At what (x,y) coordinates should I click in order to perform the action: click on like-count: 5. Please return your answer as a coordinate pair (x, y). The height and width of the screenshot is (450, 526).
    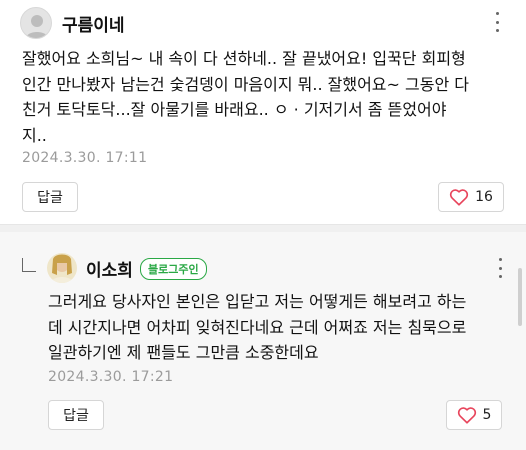
    Looking at the image, I should click on (487, 415).